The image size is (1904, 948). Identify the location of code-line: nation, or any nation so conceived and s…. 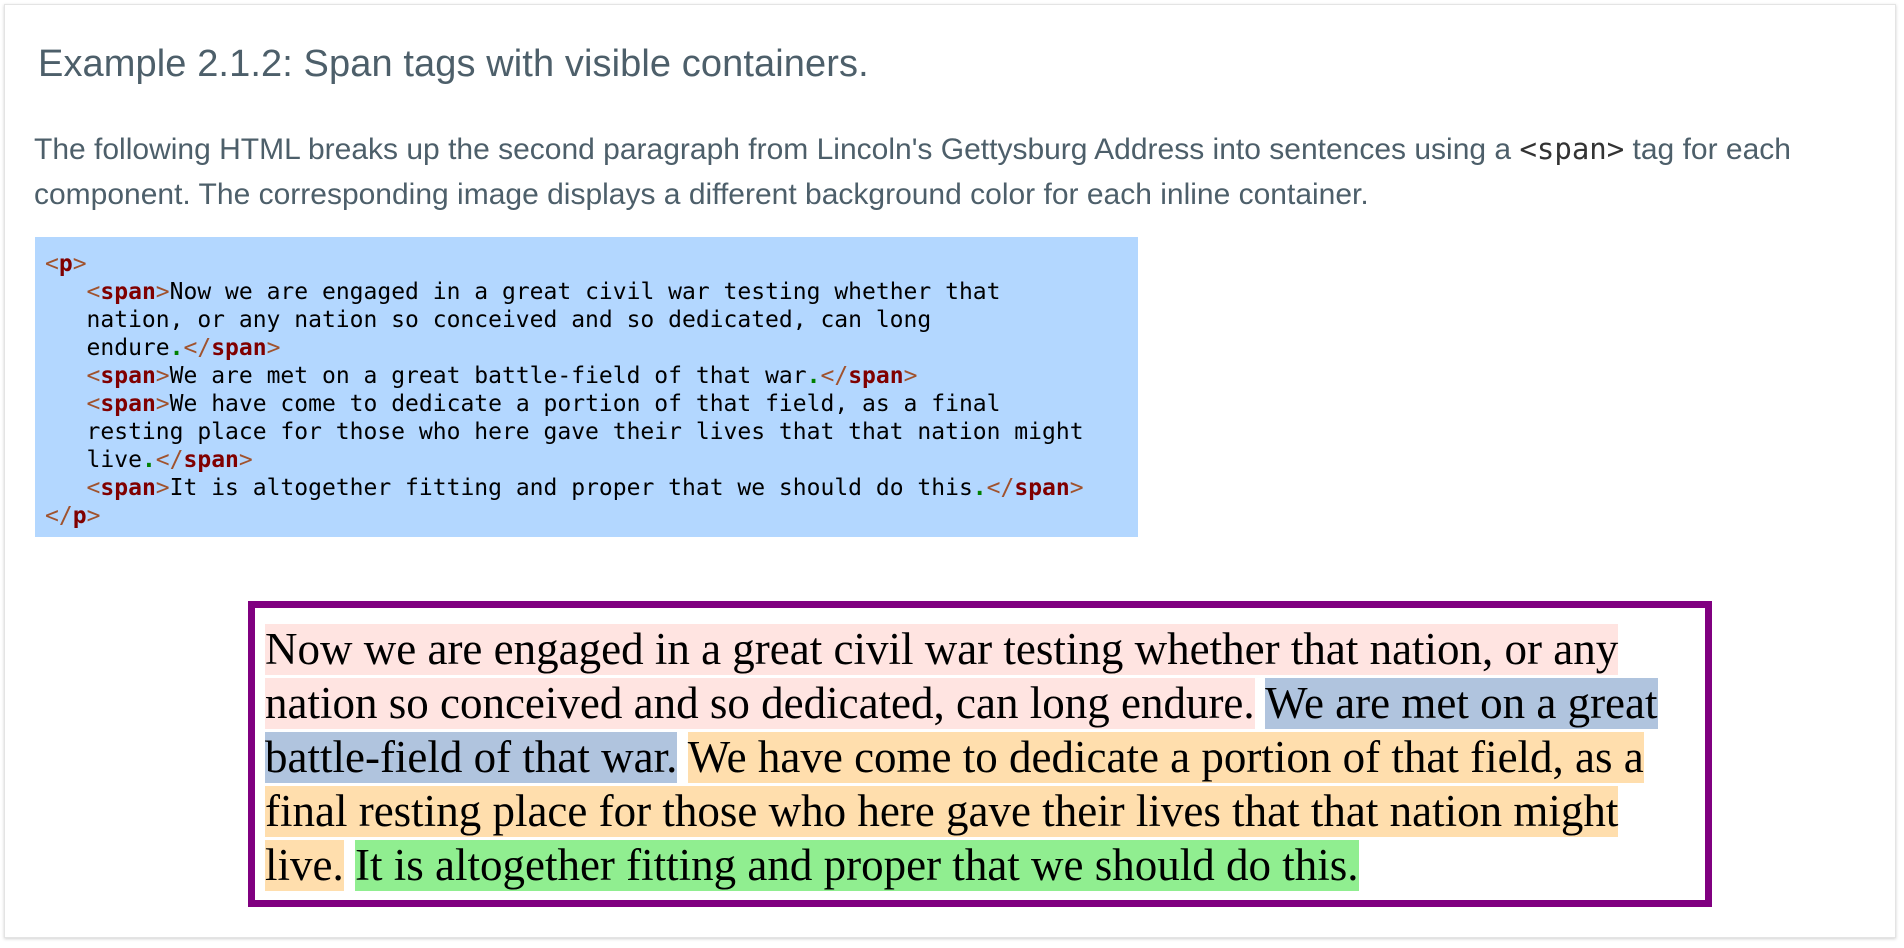
(509, 320).